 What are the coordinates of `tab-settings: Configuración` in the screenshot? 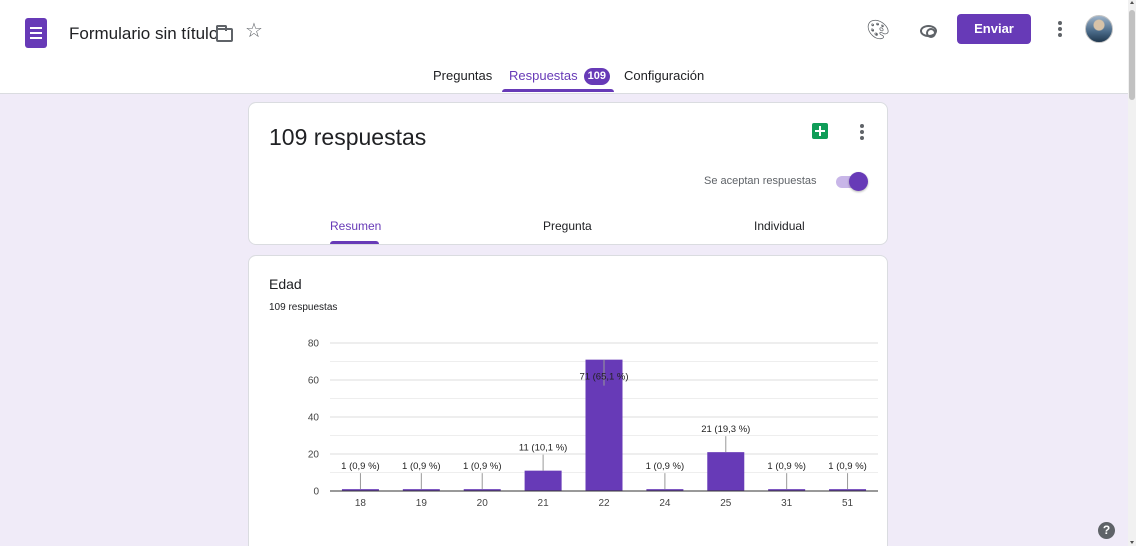 It's located at (664, 78).